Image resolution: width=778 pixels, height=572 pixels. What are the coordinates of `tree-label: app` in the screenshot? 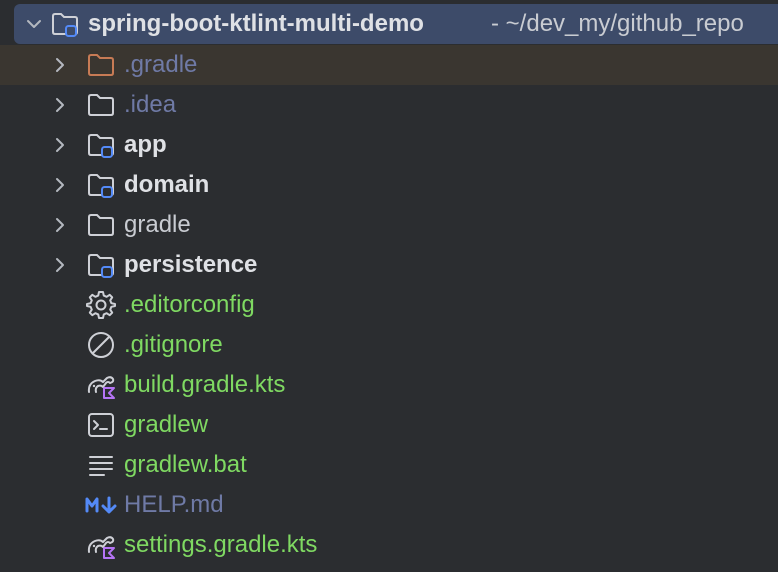 It's located at (145, 144).